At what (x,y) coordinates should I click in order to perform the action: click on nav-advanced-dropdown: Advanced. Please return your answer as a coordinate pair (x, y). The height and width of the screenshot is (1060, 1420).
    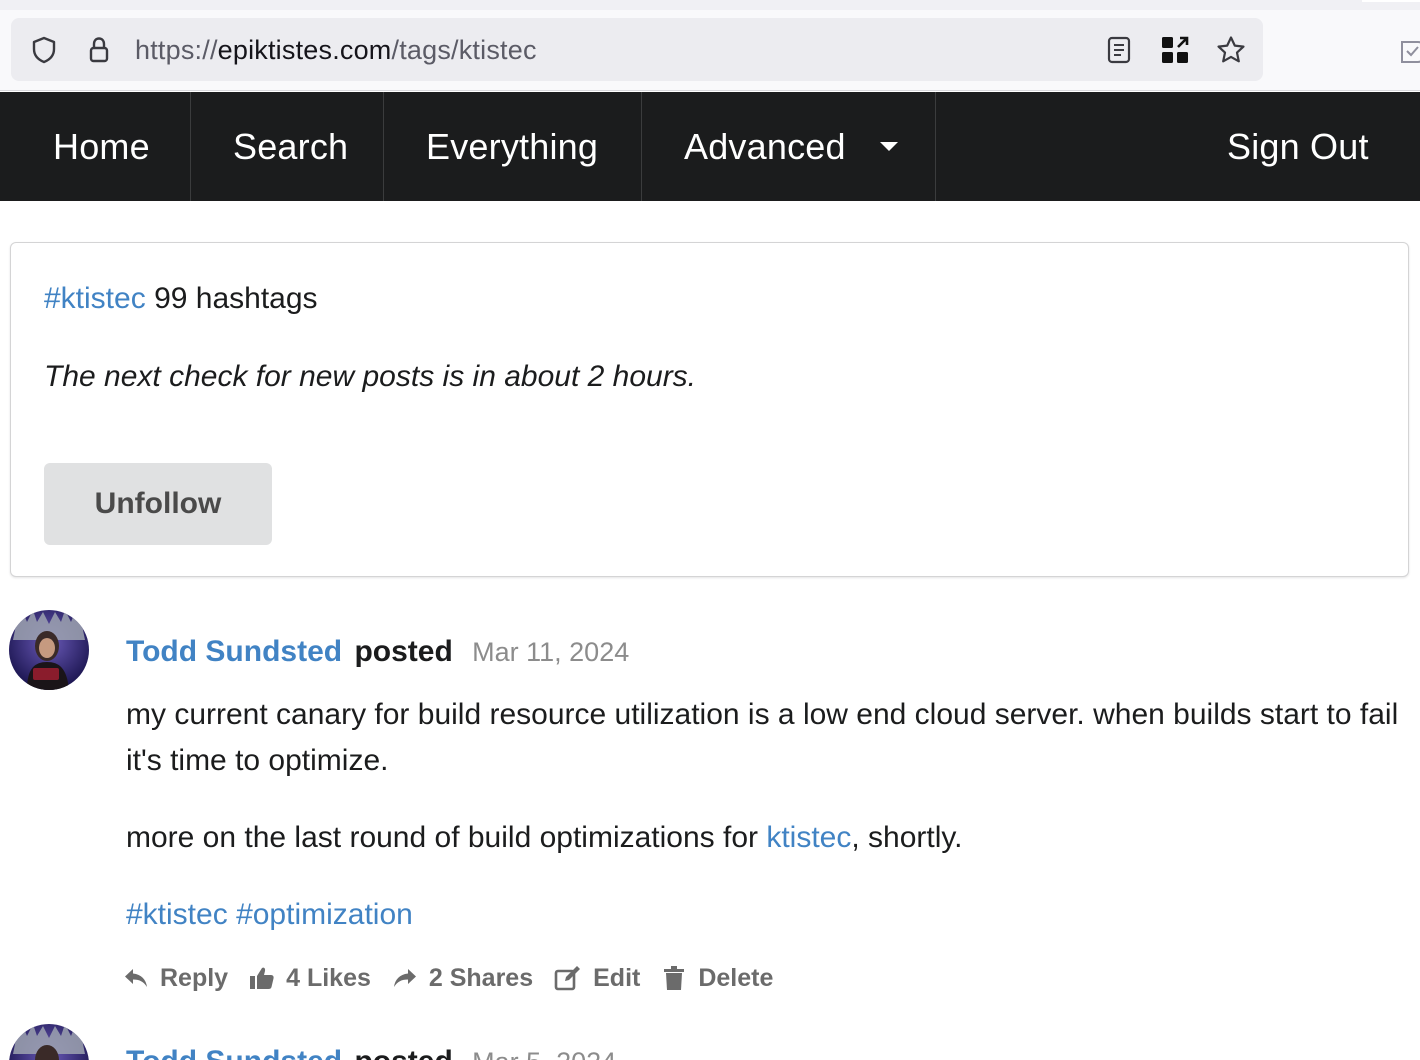
    Looking at the image, I should click on (791, 146).